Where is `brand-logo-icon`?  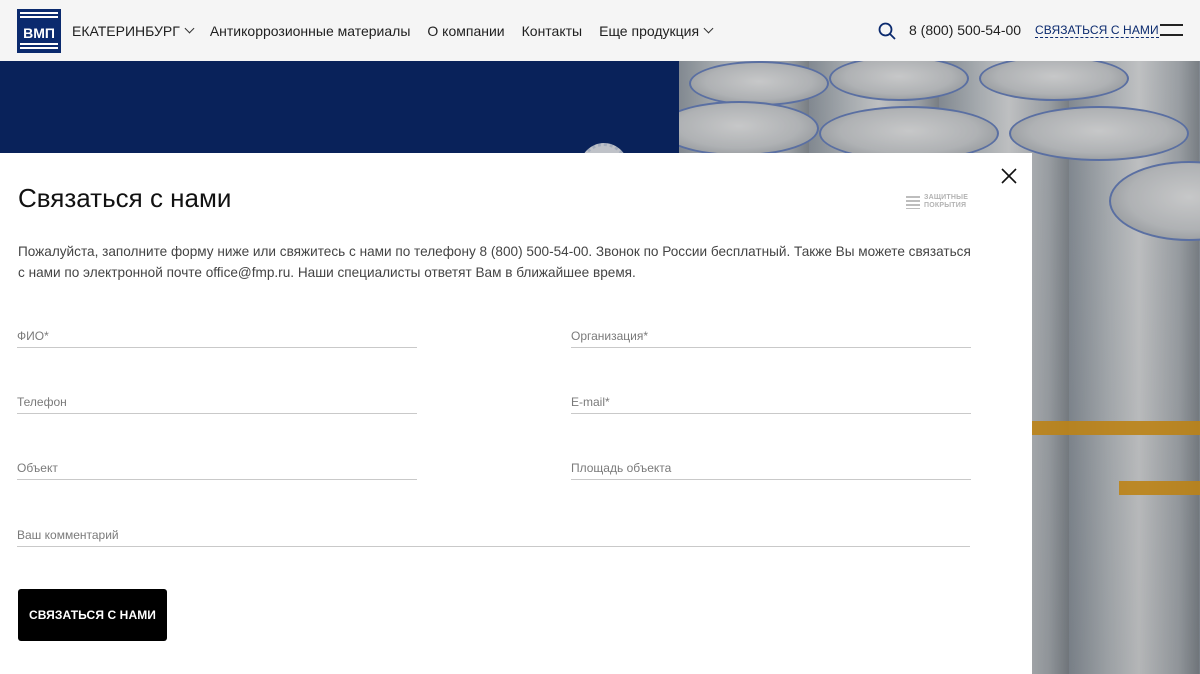
brand-logo-icon is located at coordinates (913, 202).